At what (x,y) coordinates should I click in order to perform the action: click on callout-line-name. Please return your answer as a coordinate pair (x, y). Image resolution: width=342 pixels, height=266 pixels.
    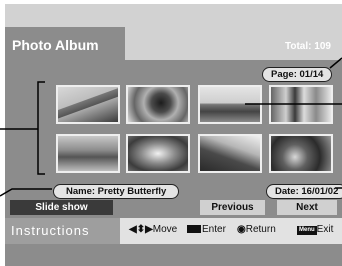
    Looking at the image, I should click on (26, 192).